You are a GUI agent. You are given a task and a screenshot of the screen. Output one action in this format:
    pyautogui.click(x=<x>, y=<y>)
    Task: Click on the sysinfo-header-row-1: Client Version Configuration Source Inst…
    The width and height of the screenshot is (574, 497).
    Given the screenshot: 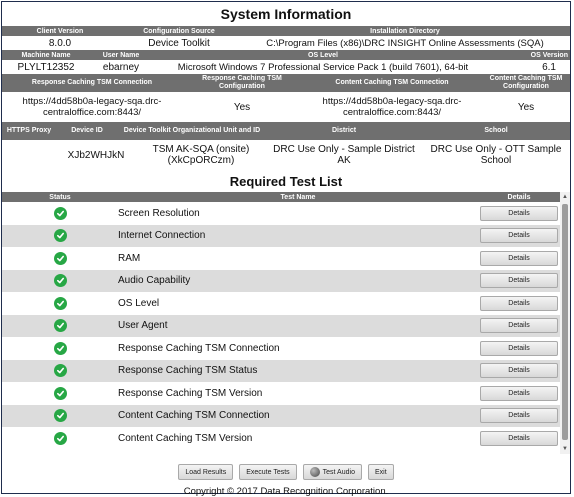 What is the action you would take?
    pyautogui.click(x=286, y=31)
    